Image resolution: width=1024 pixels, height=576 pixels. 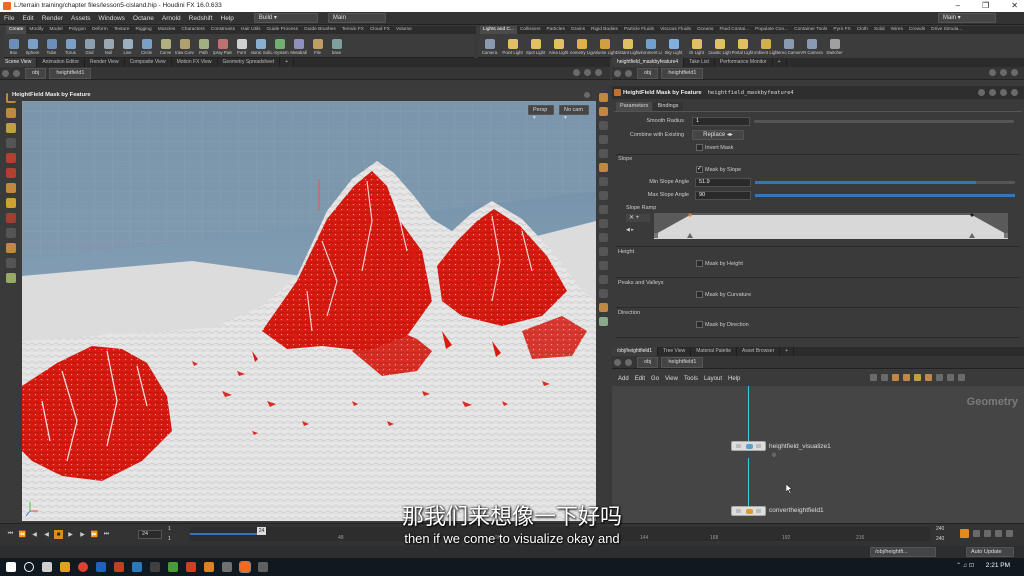 What do you see at coordinates (143, 18) in the screenshot?
I see `menu-octane: Octane` at bounding box center [143, 18].